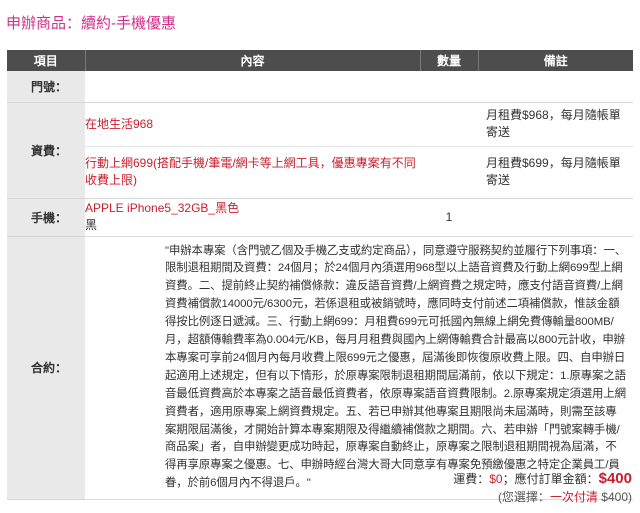 The width and height of the screenshot is (640, 513). Describe the element at coordinates (46, 87) in the screenshot. I see `door-number-label: 門號：` at that location.